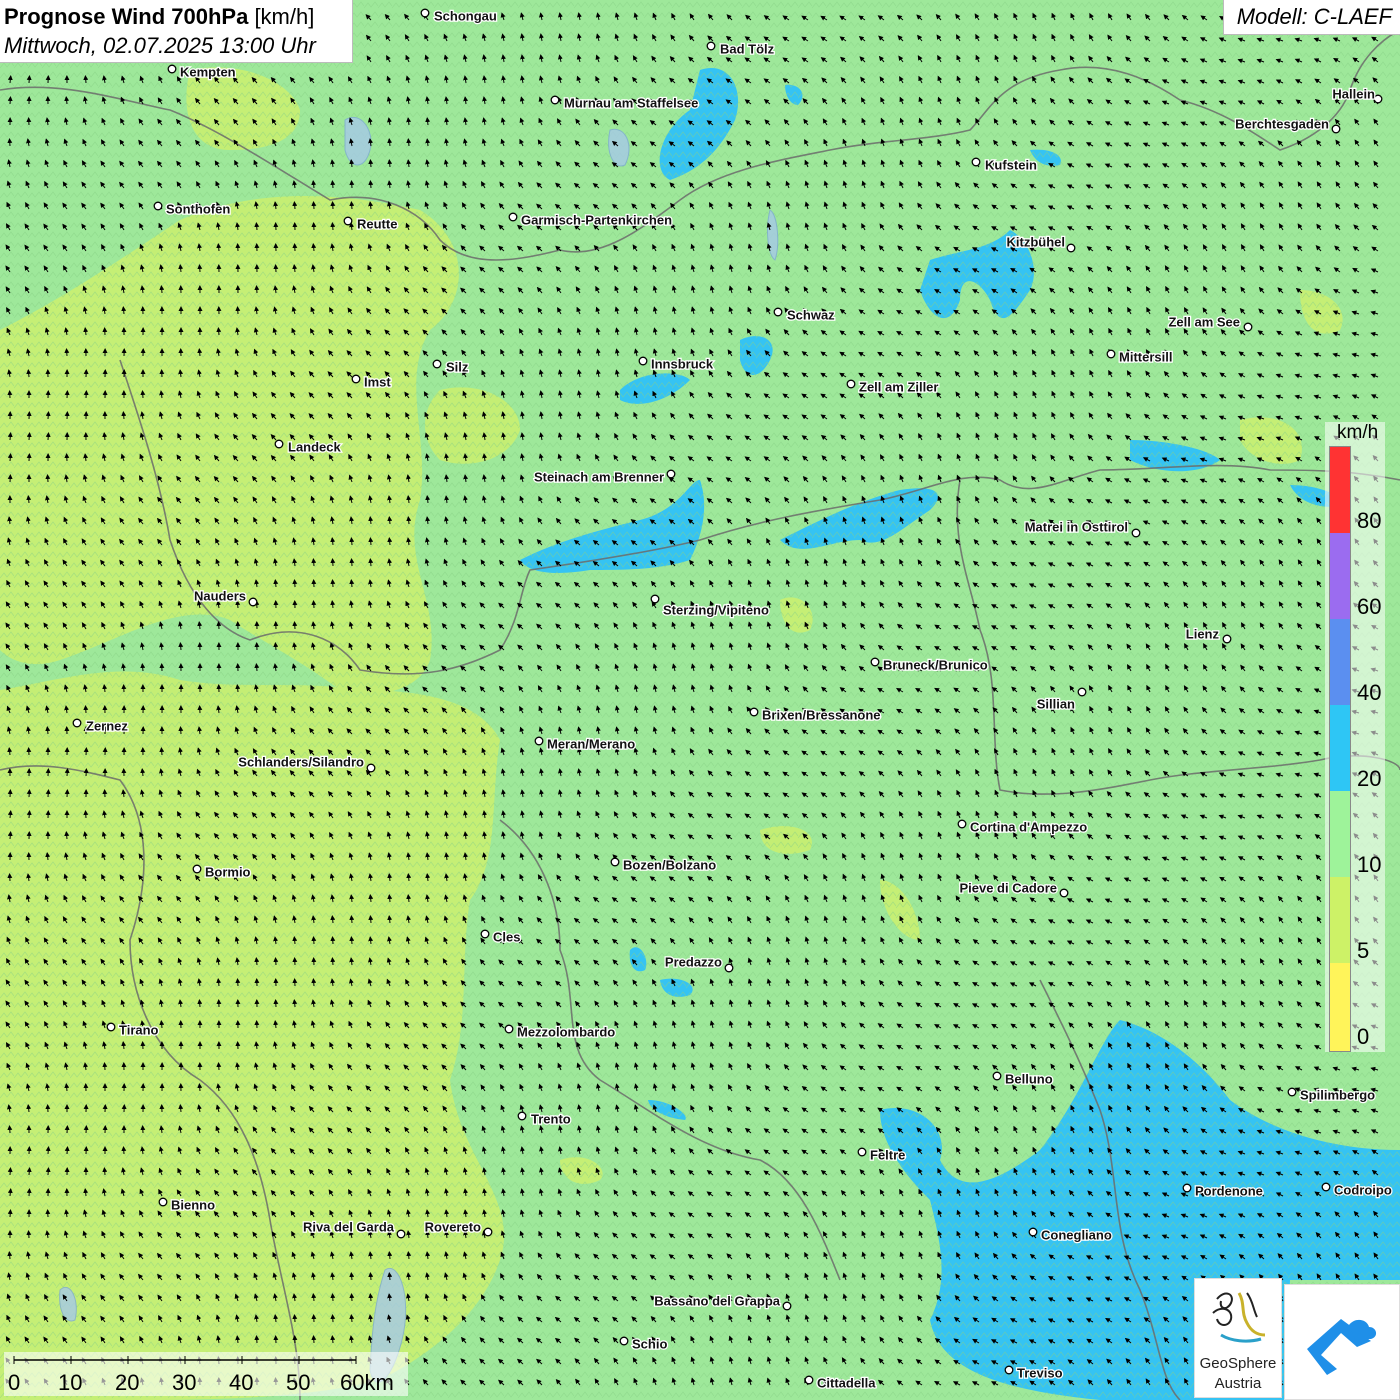 Image resolution: width=1400 pixels, height=1400 pixels. What do you see at coordinates (159, 16) in the screenshot?
I see `map-title: Prognose Wind 700hPa [km/h]` at bounding box center [159, 16].